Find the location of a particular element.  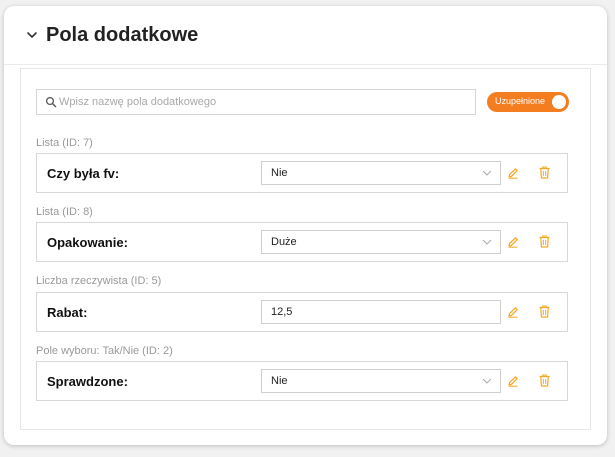

field-caption: Liczba rzeczywista (ID: 5) is located at coordinates (99, 281).